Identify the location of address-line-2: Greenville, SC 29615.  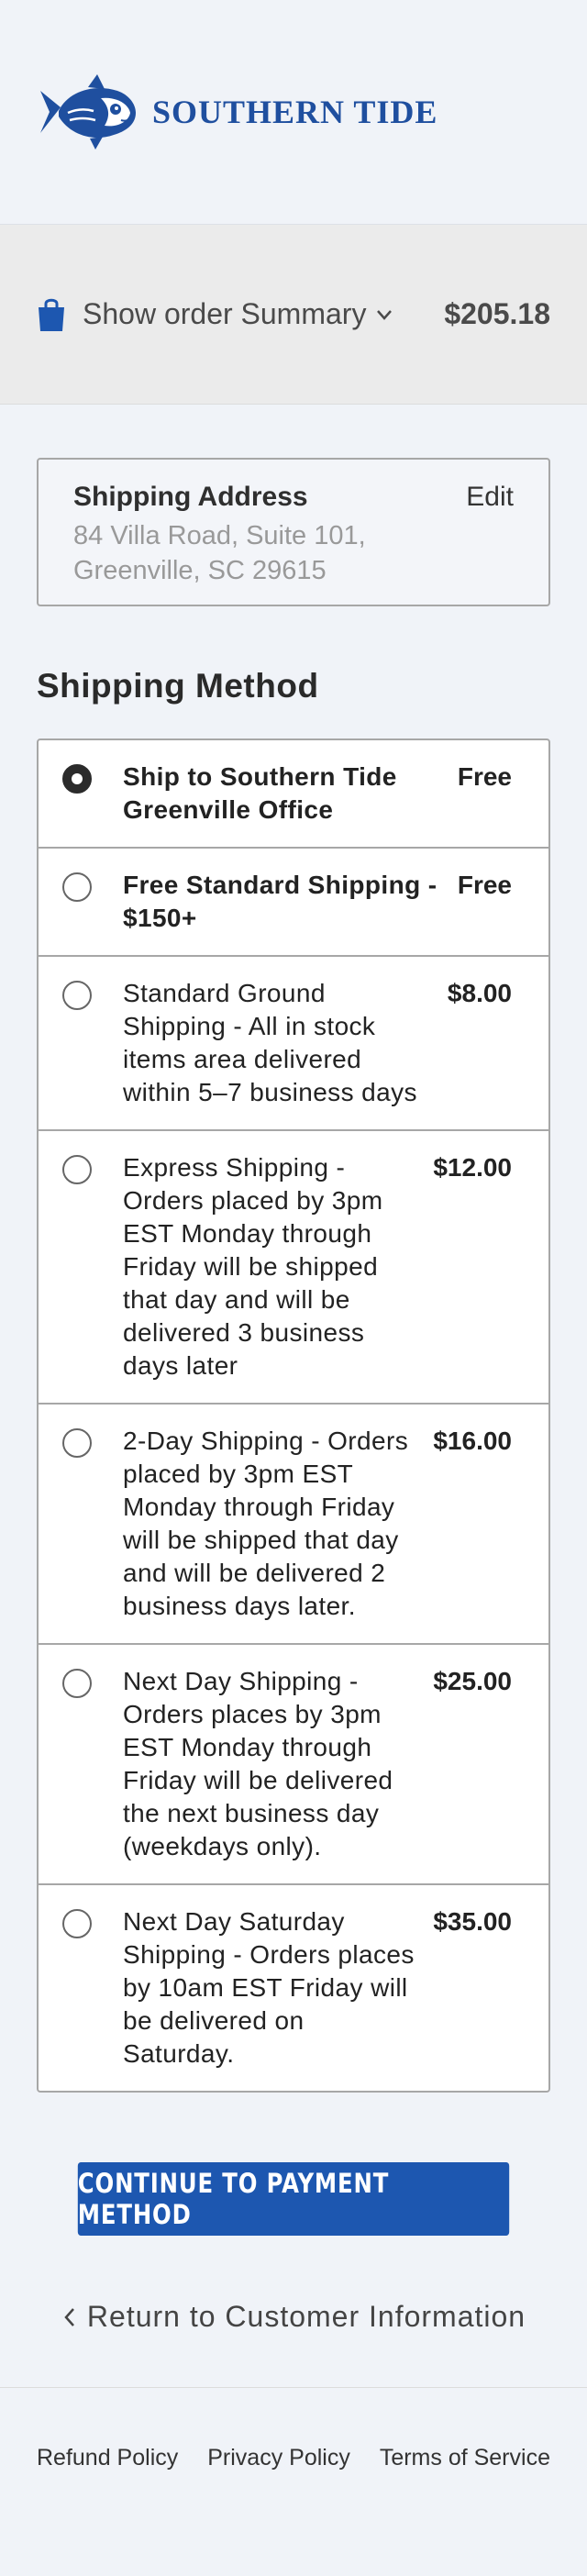
(200, 570).